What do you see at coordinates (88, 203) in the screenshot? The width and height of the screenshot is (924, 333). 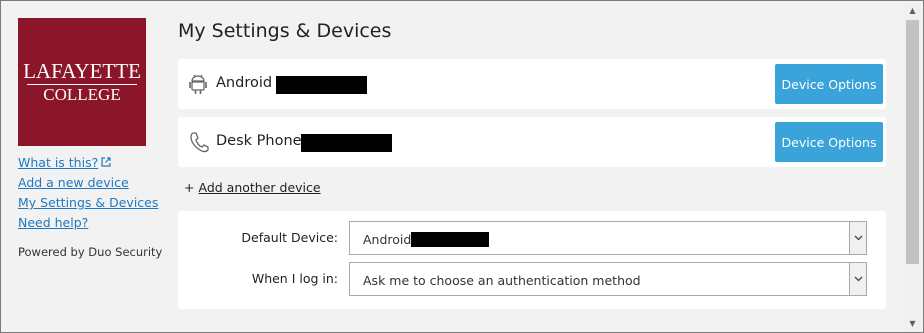 I see `my-settings-link: My Settings & Devices` at bounding box center [88, 203].